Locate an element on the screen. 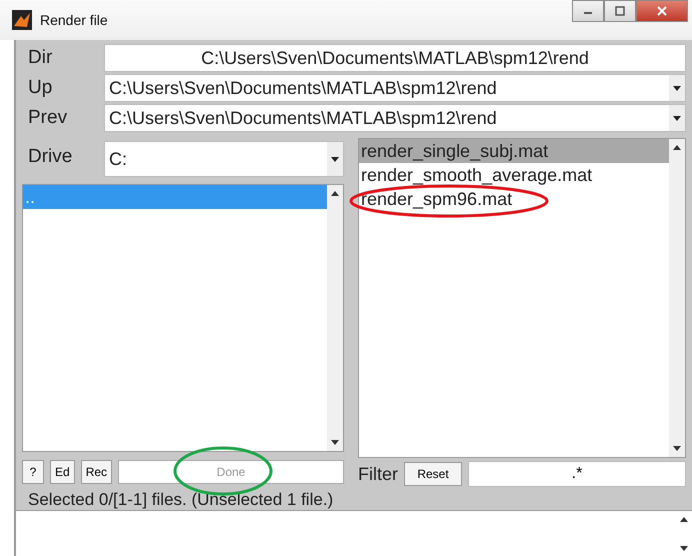 The width and height of the screenshot is (692, 556). file-item: render_single_subj.mat is located at coordinates (514, 151).